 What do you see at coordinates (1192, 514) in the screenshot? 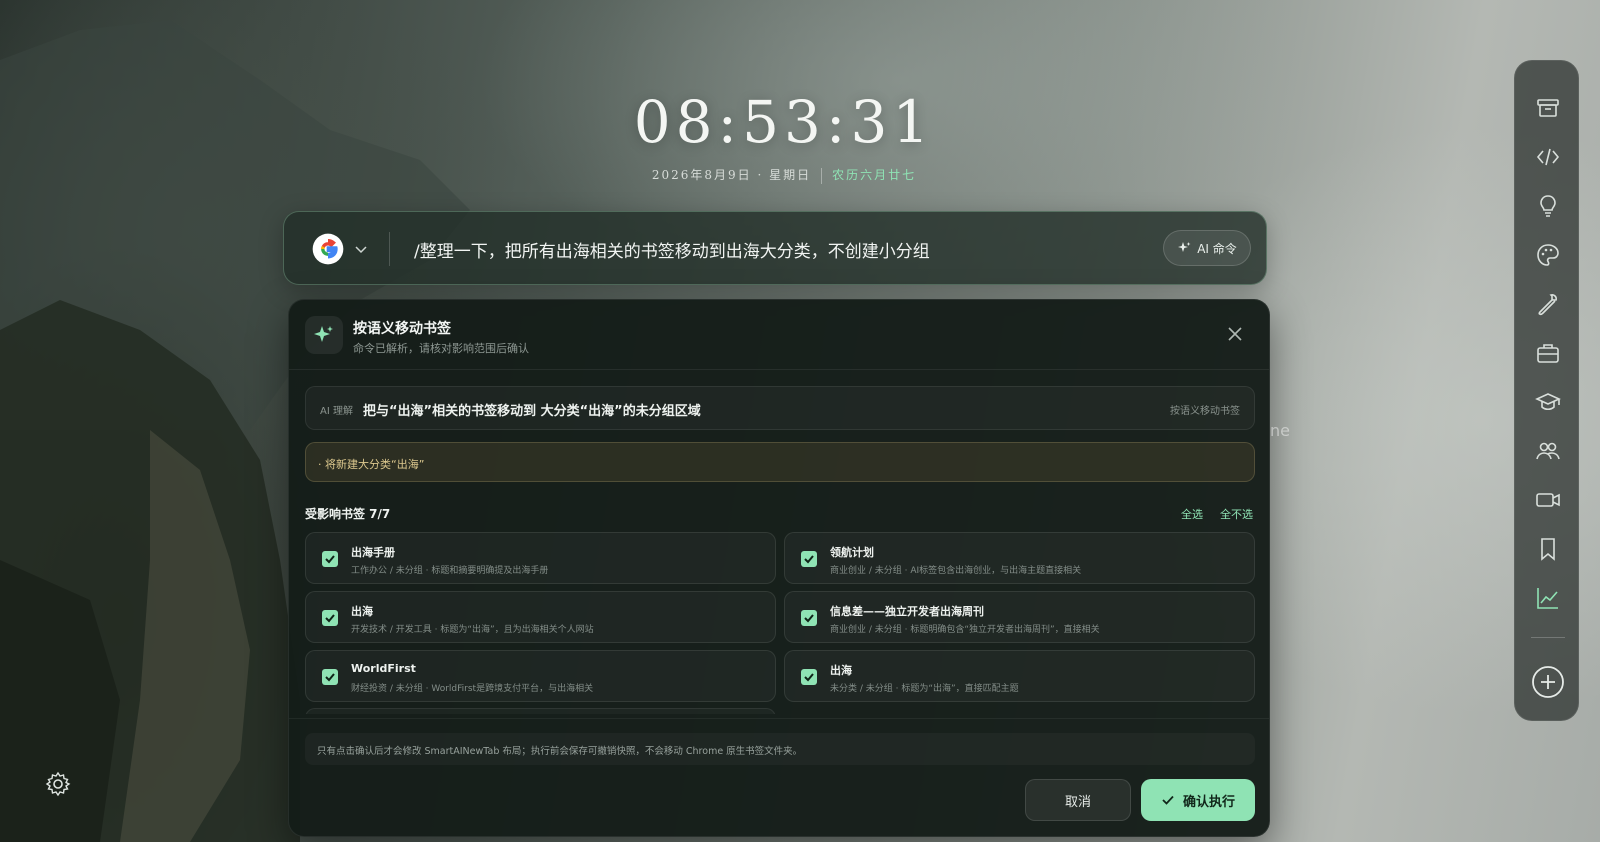
I see `select-all-link: 全选` at bounding box center [1192, 514].